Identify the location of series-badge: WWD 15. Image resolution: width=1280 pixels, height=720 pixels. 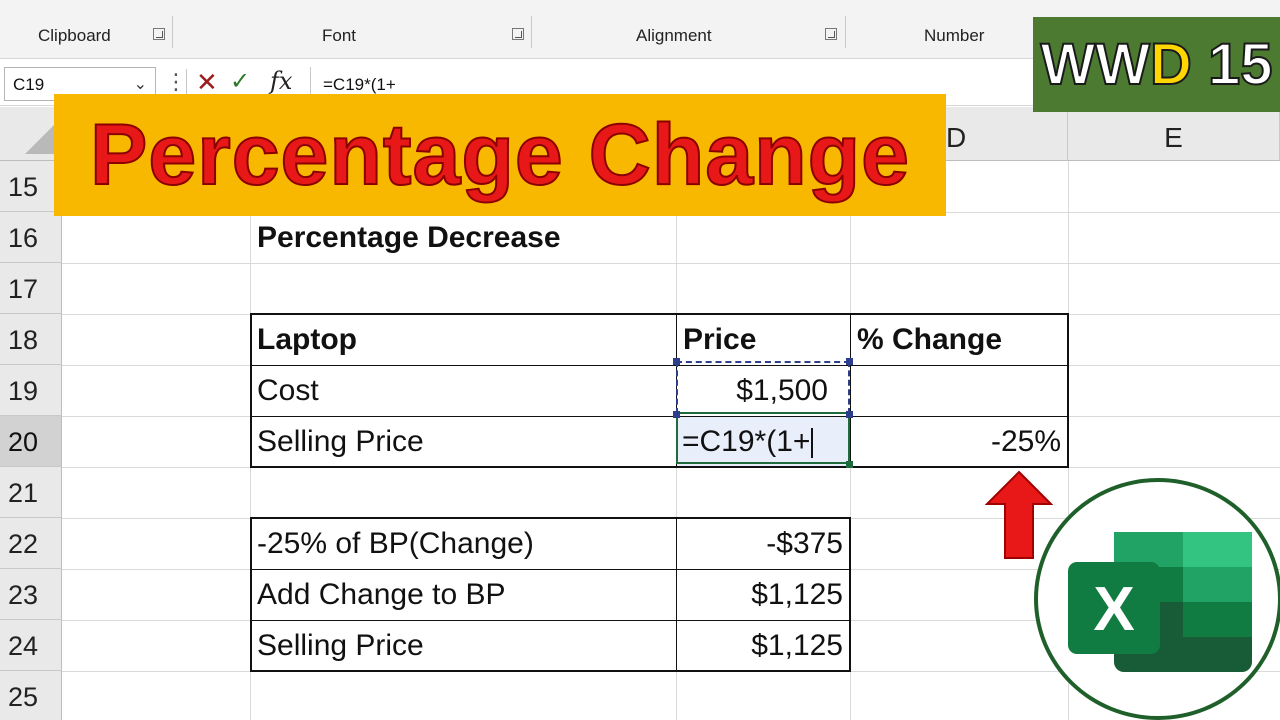
(1156, 64).